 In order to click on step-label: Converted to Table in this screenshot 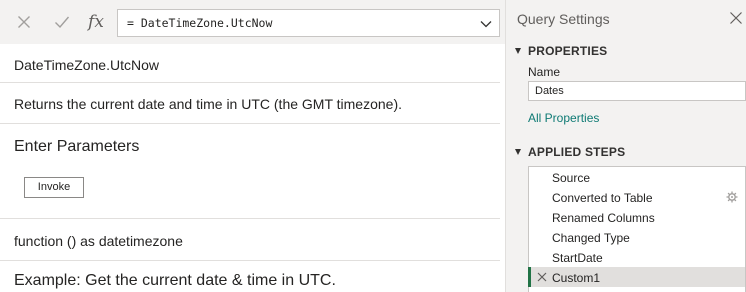, I will do `click(602, 198)`.